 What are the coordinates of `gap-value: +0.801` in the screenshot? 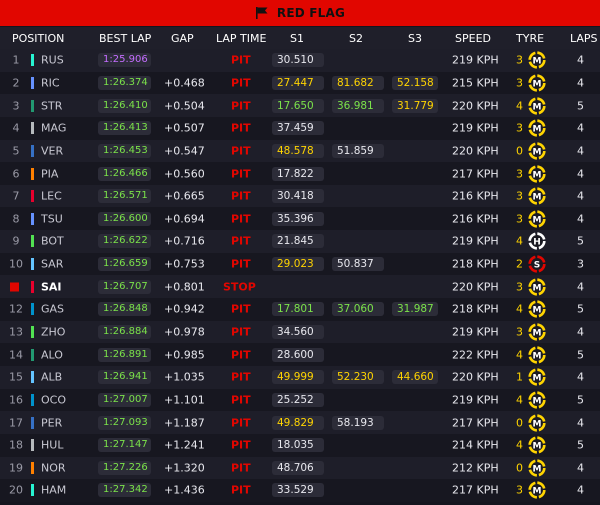 It's located at (184, 287).